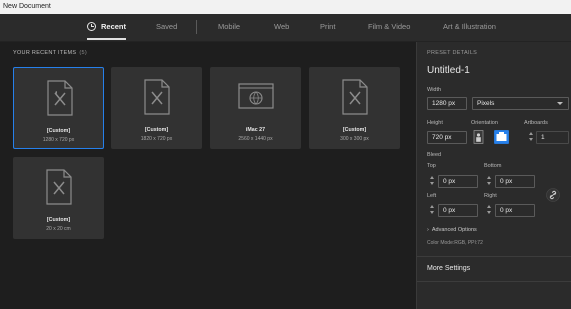 The height and width of the screenshot is (309, 571). Describe the element at coordinates (493, 166) in the screenshot. I see `bleed-bottom-label: Bottom` at that location.